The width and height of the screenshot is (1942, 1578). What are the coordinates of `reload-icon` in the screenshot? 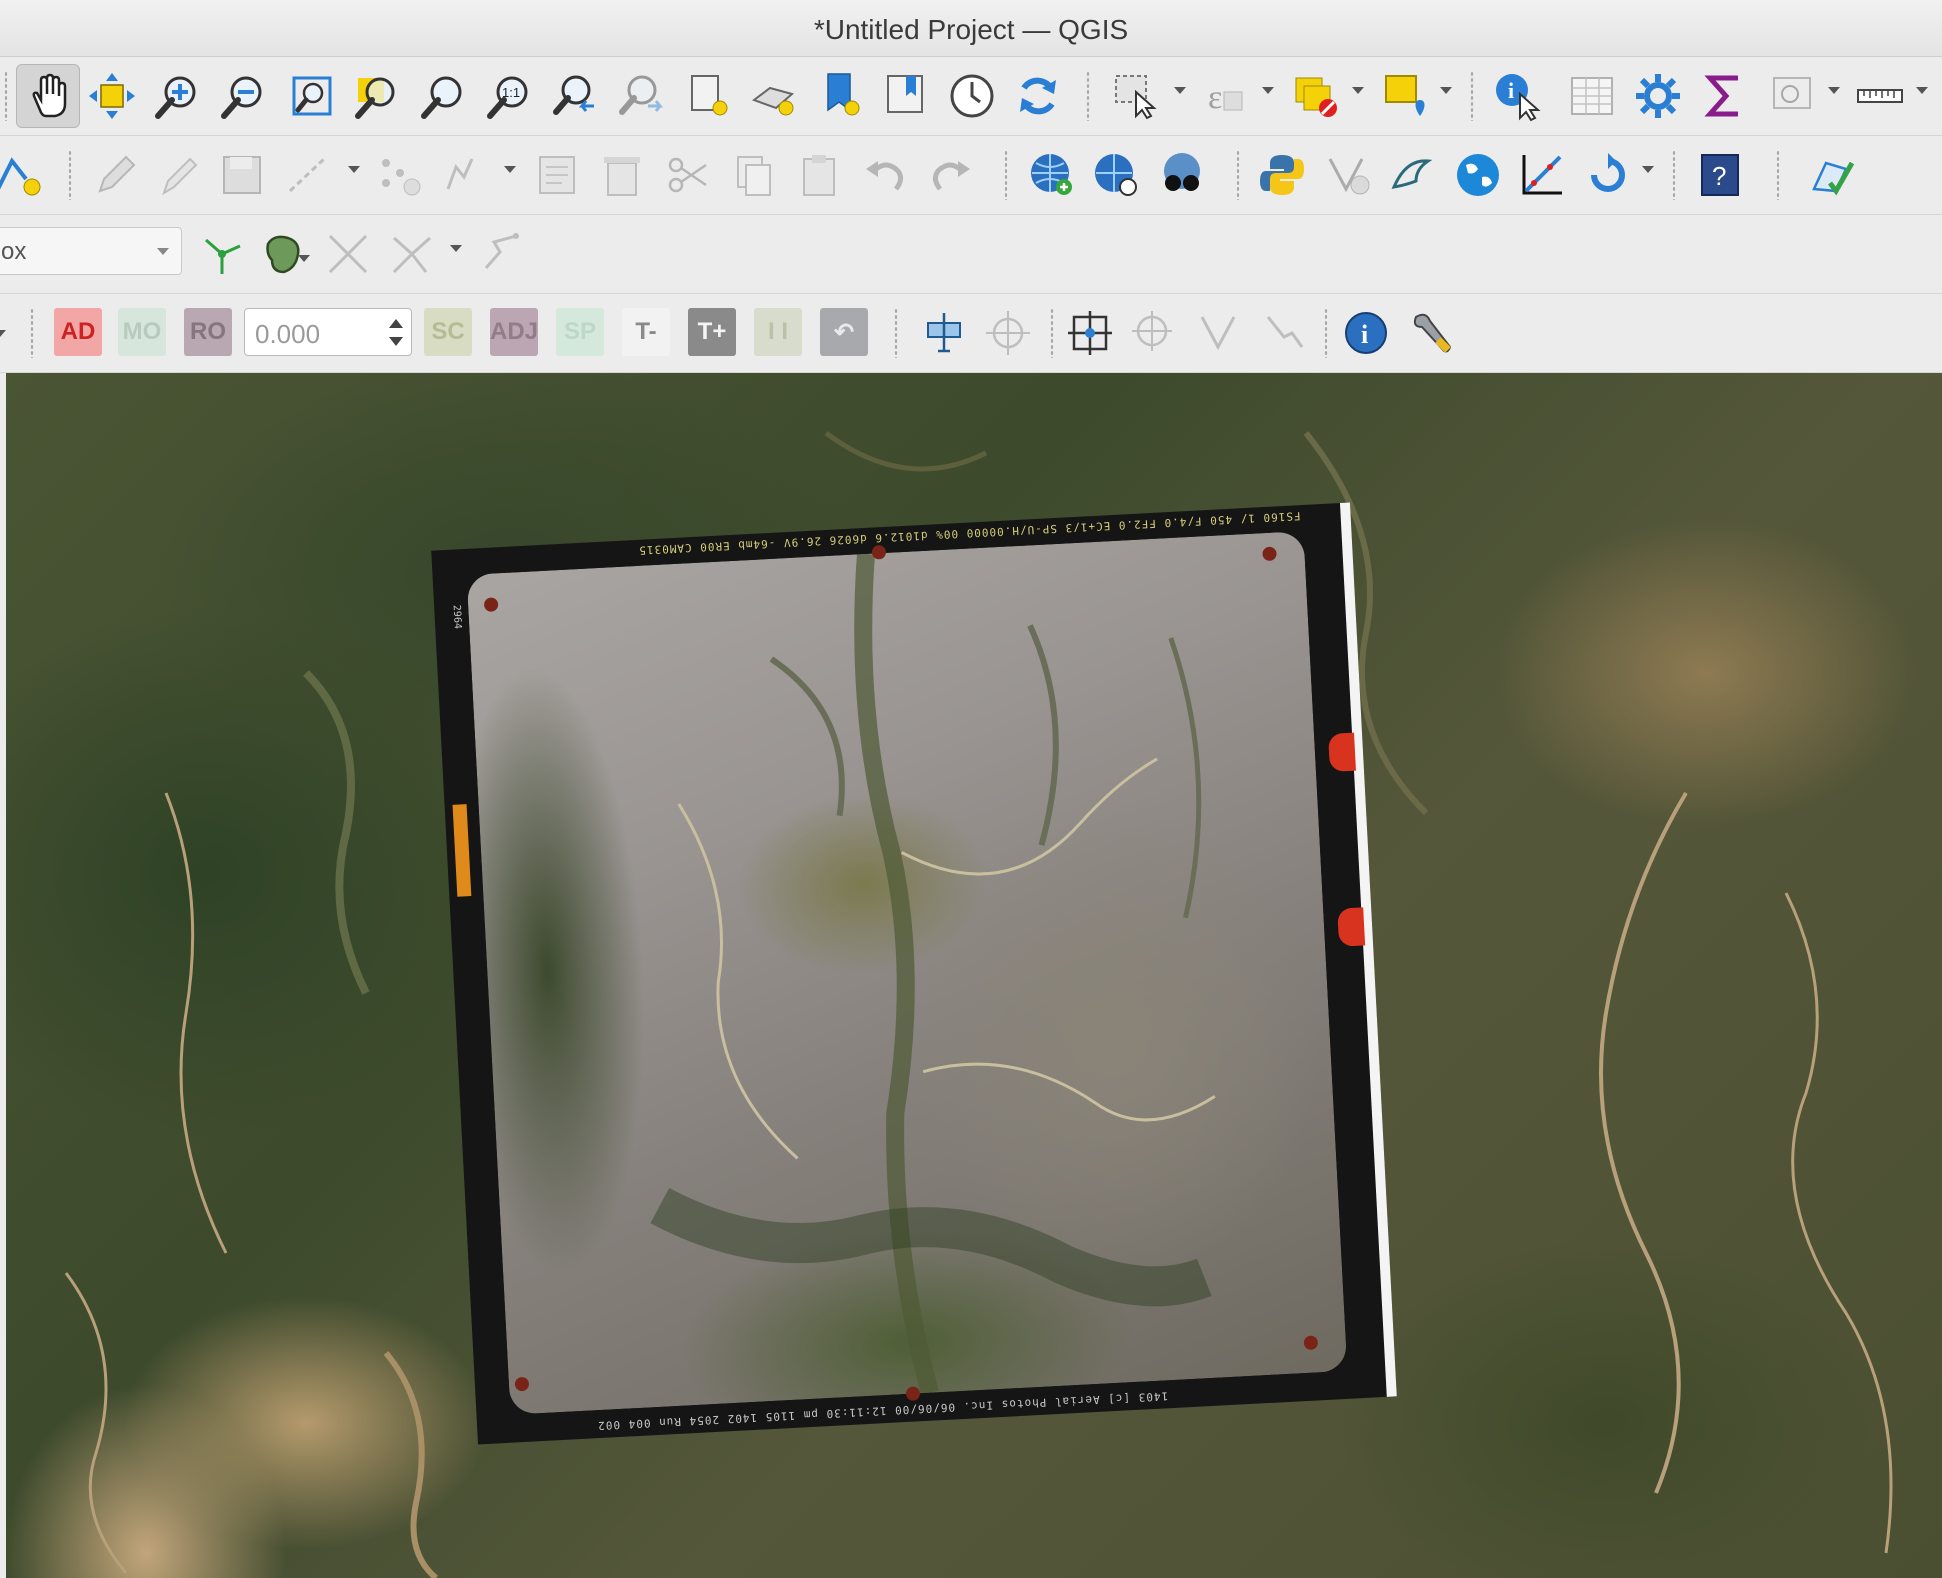 It's located at (1608, 175).